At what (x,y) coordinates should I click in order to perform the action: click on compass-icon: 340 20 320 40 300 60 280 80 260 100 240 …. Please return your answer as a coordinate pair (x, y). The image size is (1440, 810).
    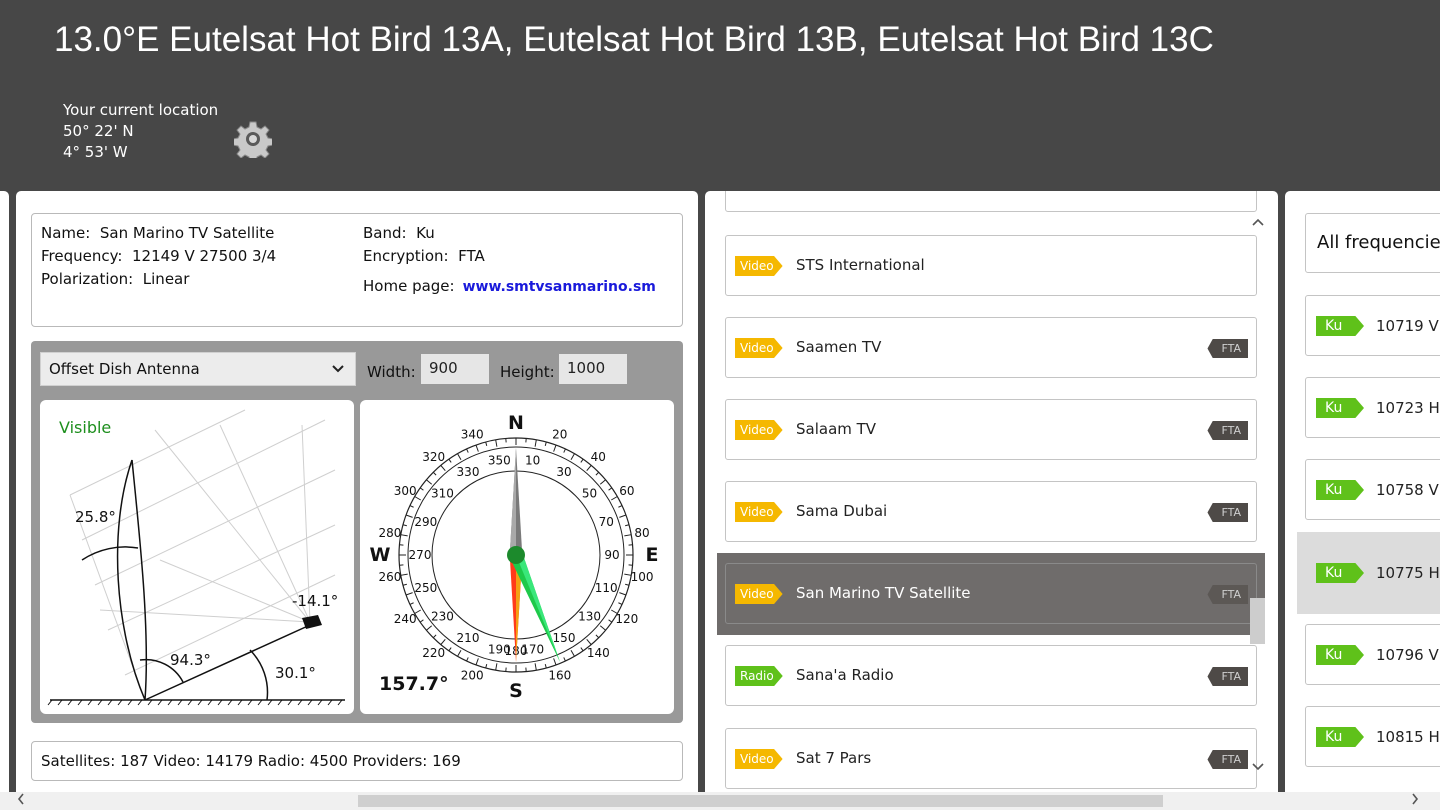
    Looking at the image, I should click on (514, 557).